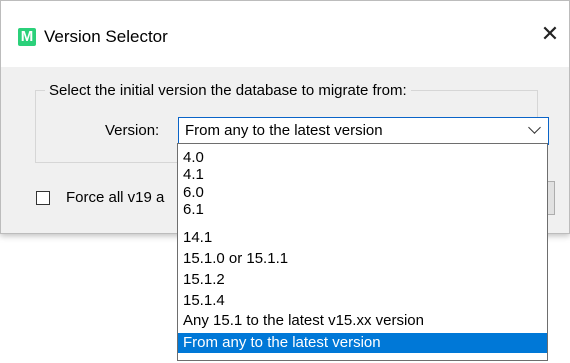  I want to click on version-option: 15.1.4, so click(362, 300).